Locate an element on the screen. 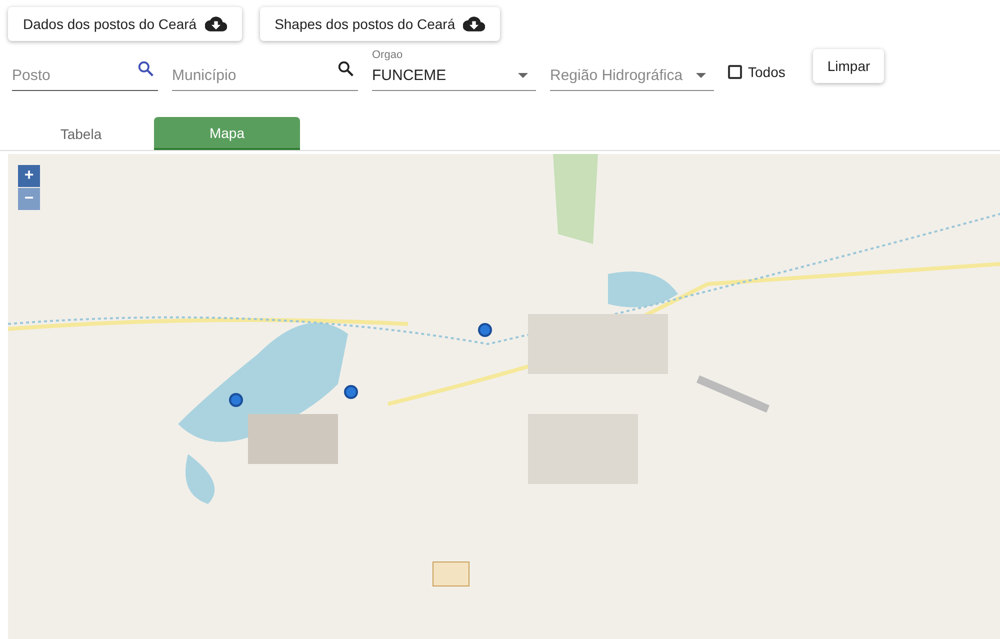 The image size is (1000, 639). field-label: Orgao is located at coordinates (387, 55).